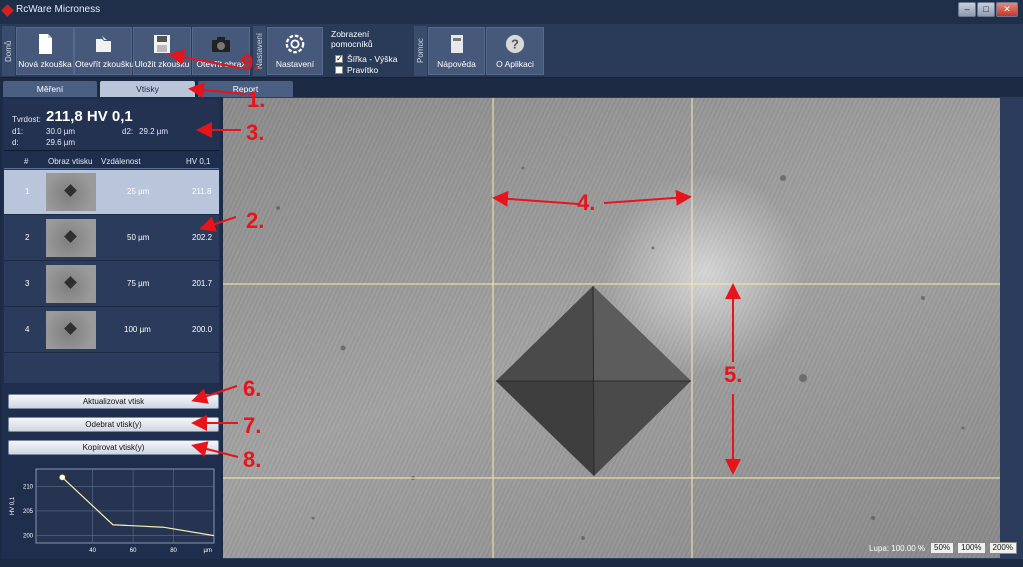 The height and width of the screenshot is (567, 1023). I want to click on table-row: 1 25 µm 211.8, so click(111, 192).